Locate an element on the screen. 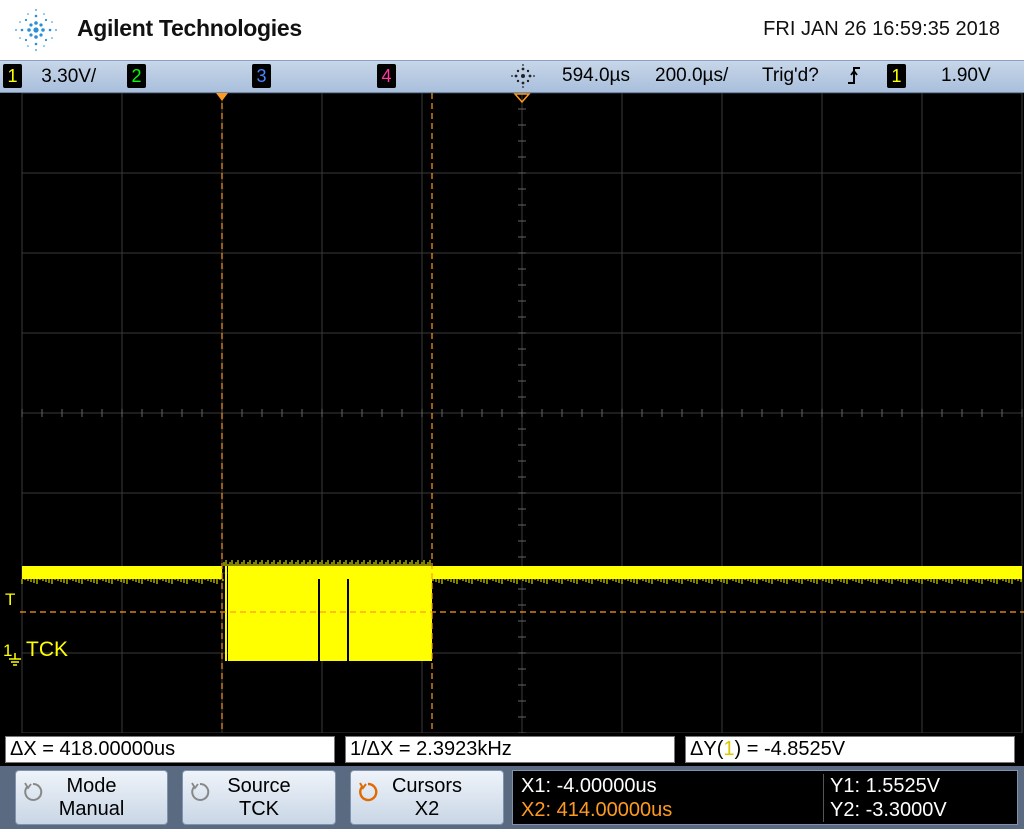 This screenshot has width=1024, height=829. acquisition-icon is located at coordinates (523, 75).